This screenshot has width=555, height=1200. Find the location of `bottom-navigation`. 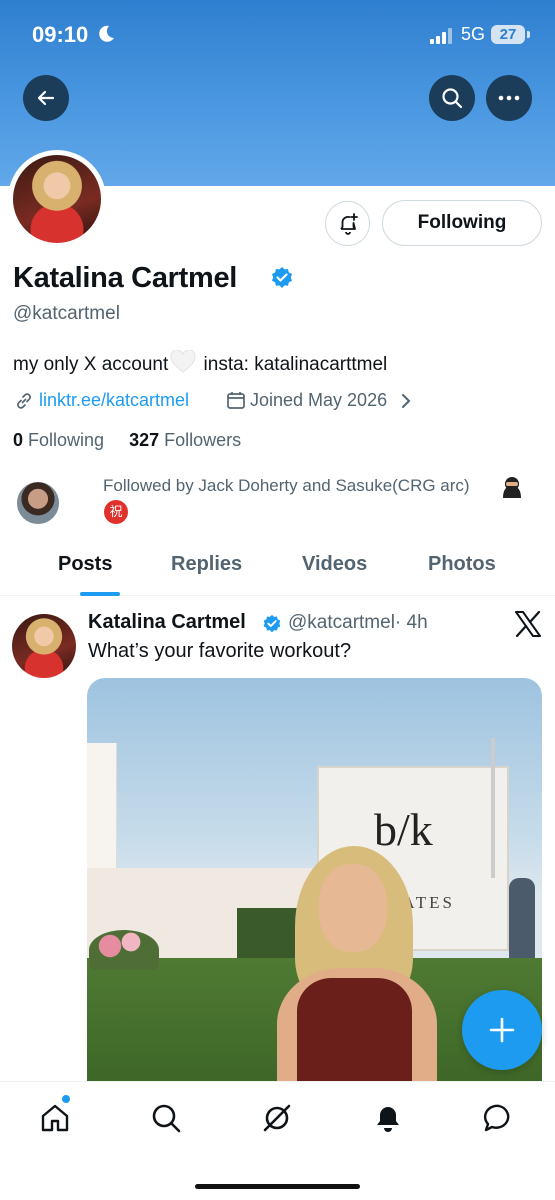

bottom-navigation is located at coordinates (277, 1140).